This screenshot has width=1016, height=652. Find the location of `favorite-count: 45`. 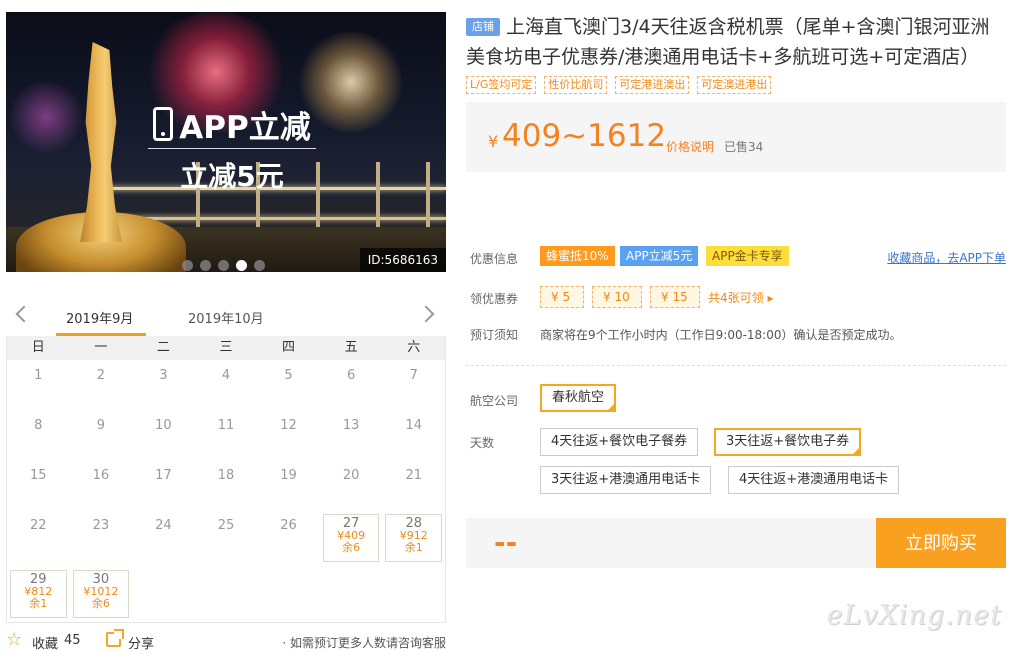

favorite-count: 45 is located at coordinates (72, 640).